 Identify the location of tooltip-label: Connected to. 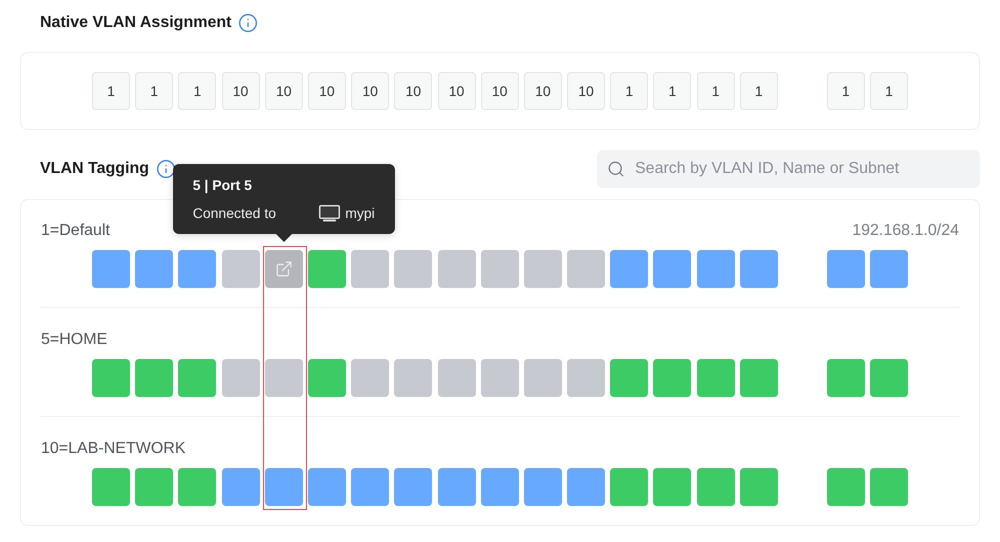
(234, 213).